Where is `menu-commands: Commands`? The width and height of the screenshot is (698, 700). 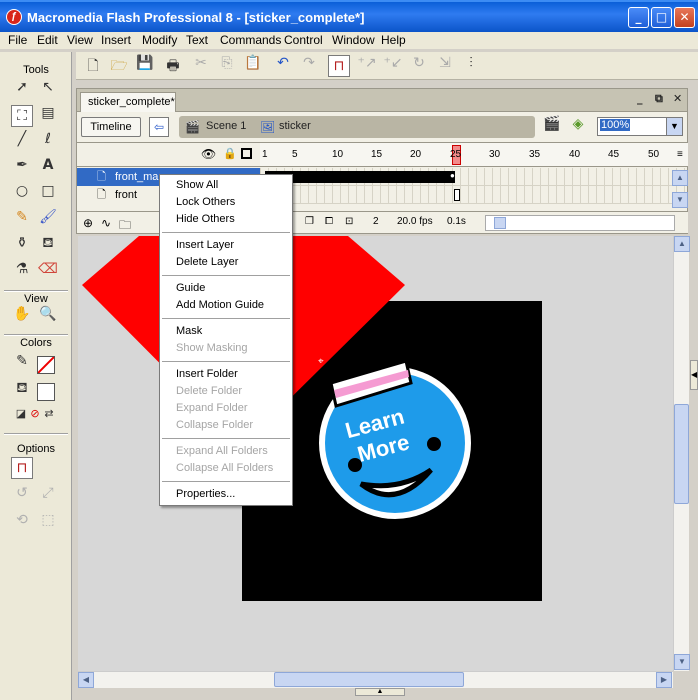
menu-commands: Commands is located at coordinates (250, 40).